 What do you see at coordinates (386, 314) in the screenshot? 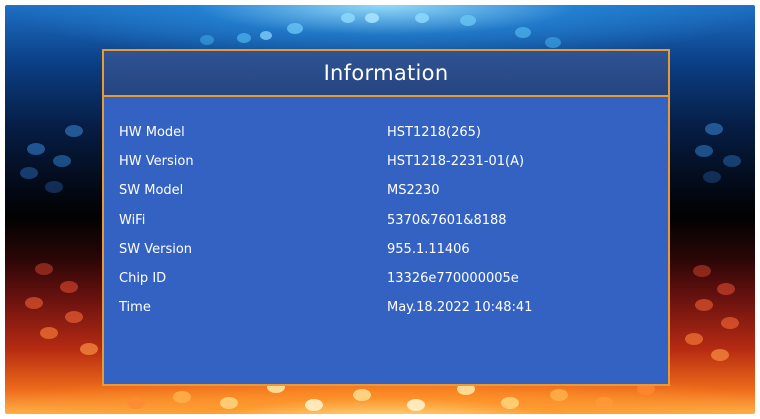
I see `info-row-time: Time May.18.2022 10:48:41` at bounding box center [386, 314].